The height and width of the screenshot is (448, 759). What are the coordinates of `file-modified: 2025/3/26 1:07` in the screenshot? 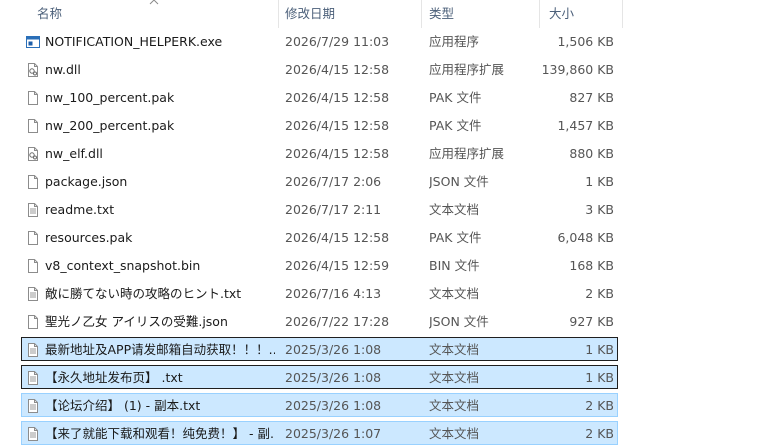 It's located at (333, 433).